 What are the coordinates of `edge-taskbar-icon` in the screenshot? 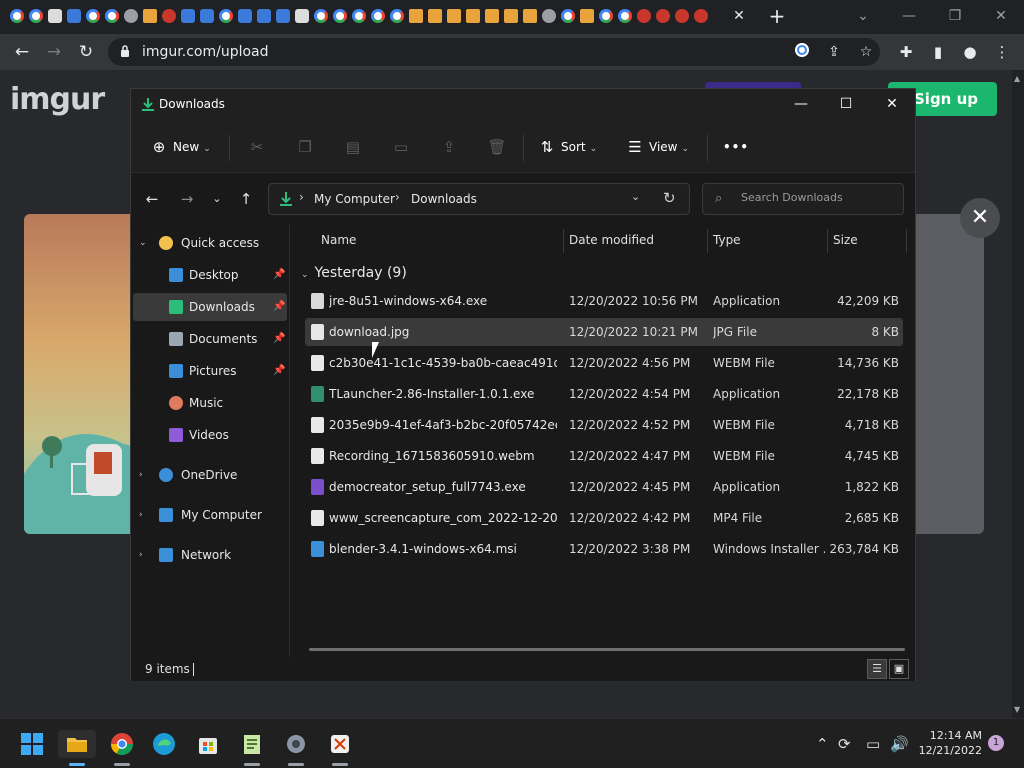 It's located at (164, 744).